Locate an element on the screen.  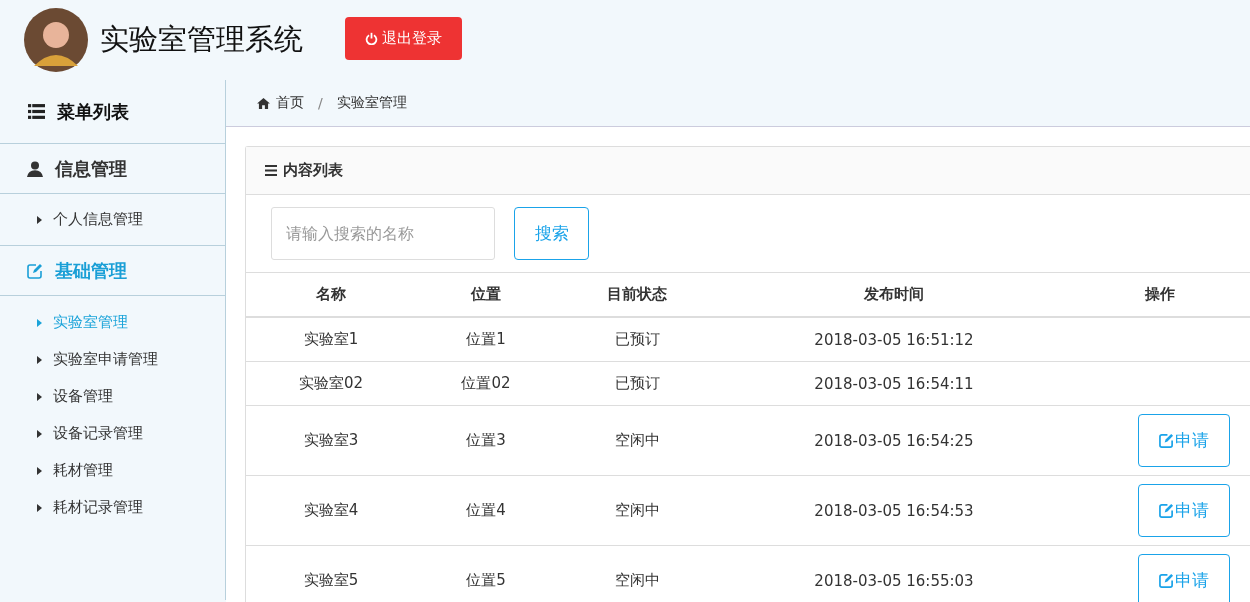
table-cell: 位置3 is located at coordinates (486, 440).